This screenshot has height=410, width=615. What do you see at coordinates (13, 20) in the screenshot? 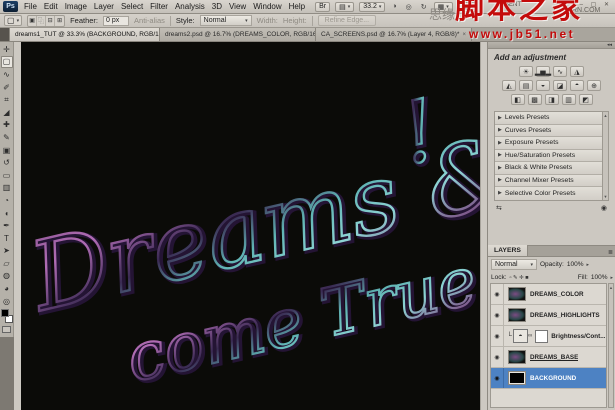
I see `tool-preset-picker: ▢ ▾` at bounding box center [13, 20].